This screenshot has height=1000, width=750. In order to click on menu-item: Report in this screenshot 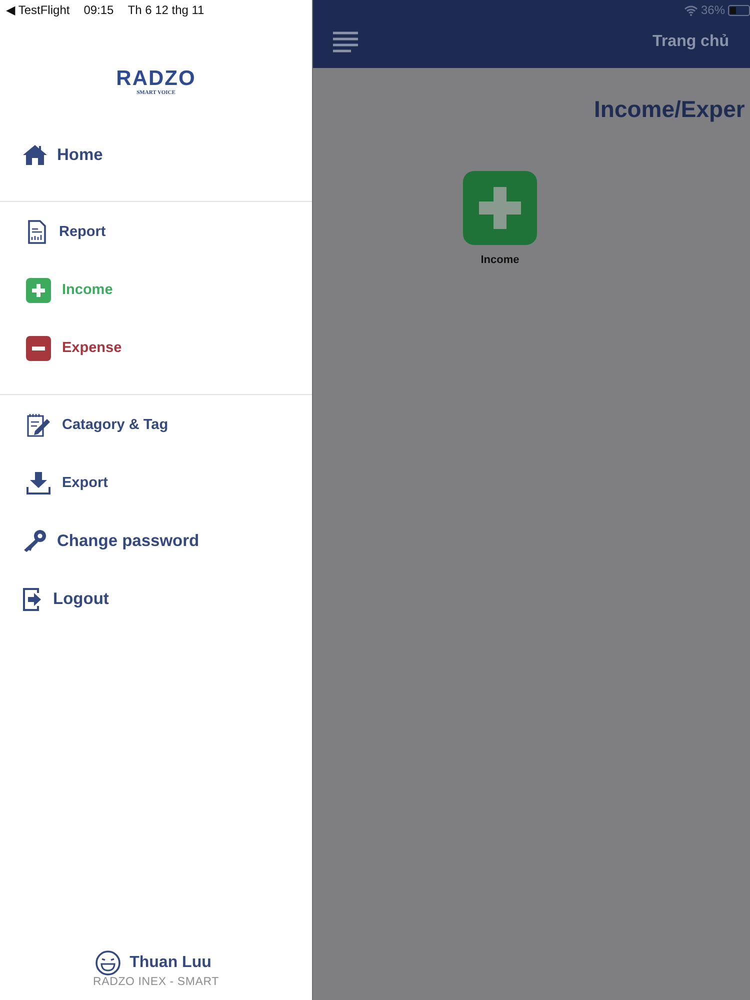, I will do `click(156, 239)`.